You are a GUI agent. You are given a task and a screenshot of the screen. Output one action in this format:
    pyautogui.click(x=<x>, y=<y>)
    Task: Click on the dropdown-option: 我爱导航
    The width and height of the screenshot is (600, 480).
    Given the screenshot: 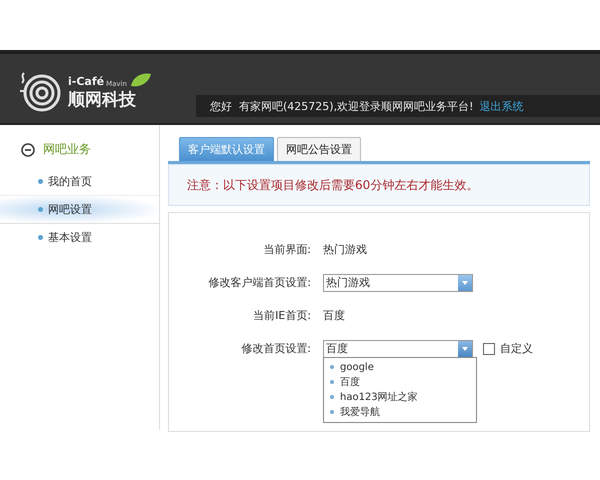 What is the action you would take?
    pyautogui.click(x=400, y=412)
    